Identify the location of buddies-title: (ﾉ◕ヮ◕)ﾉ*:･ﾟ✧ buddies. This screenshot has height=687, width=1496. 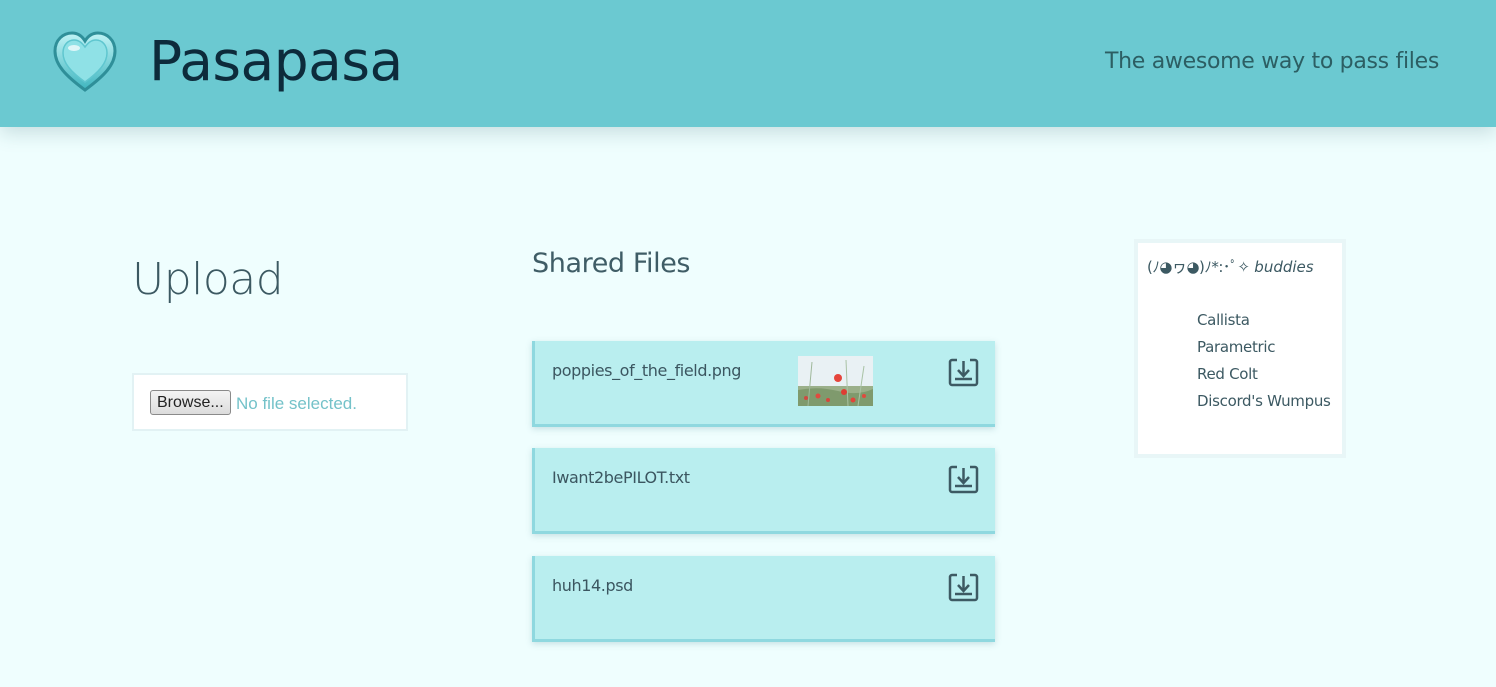
(1230, 267).